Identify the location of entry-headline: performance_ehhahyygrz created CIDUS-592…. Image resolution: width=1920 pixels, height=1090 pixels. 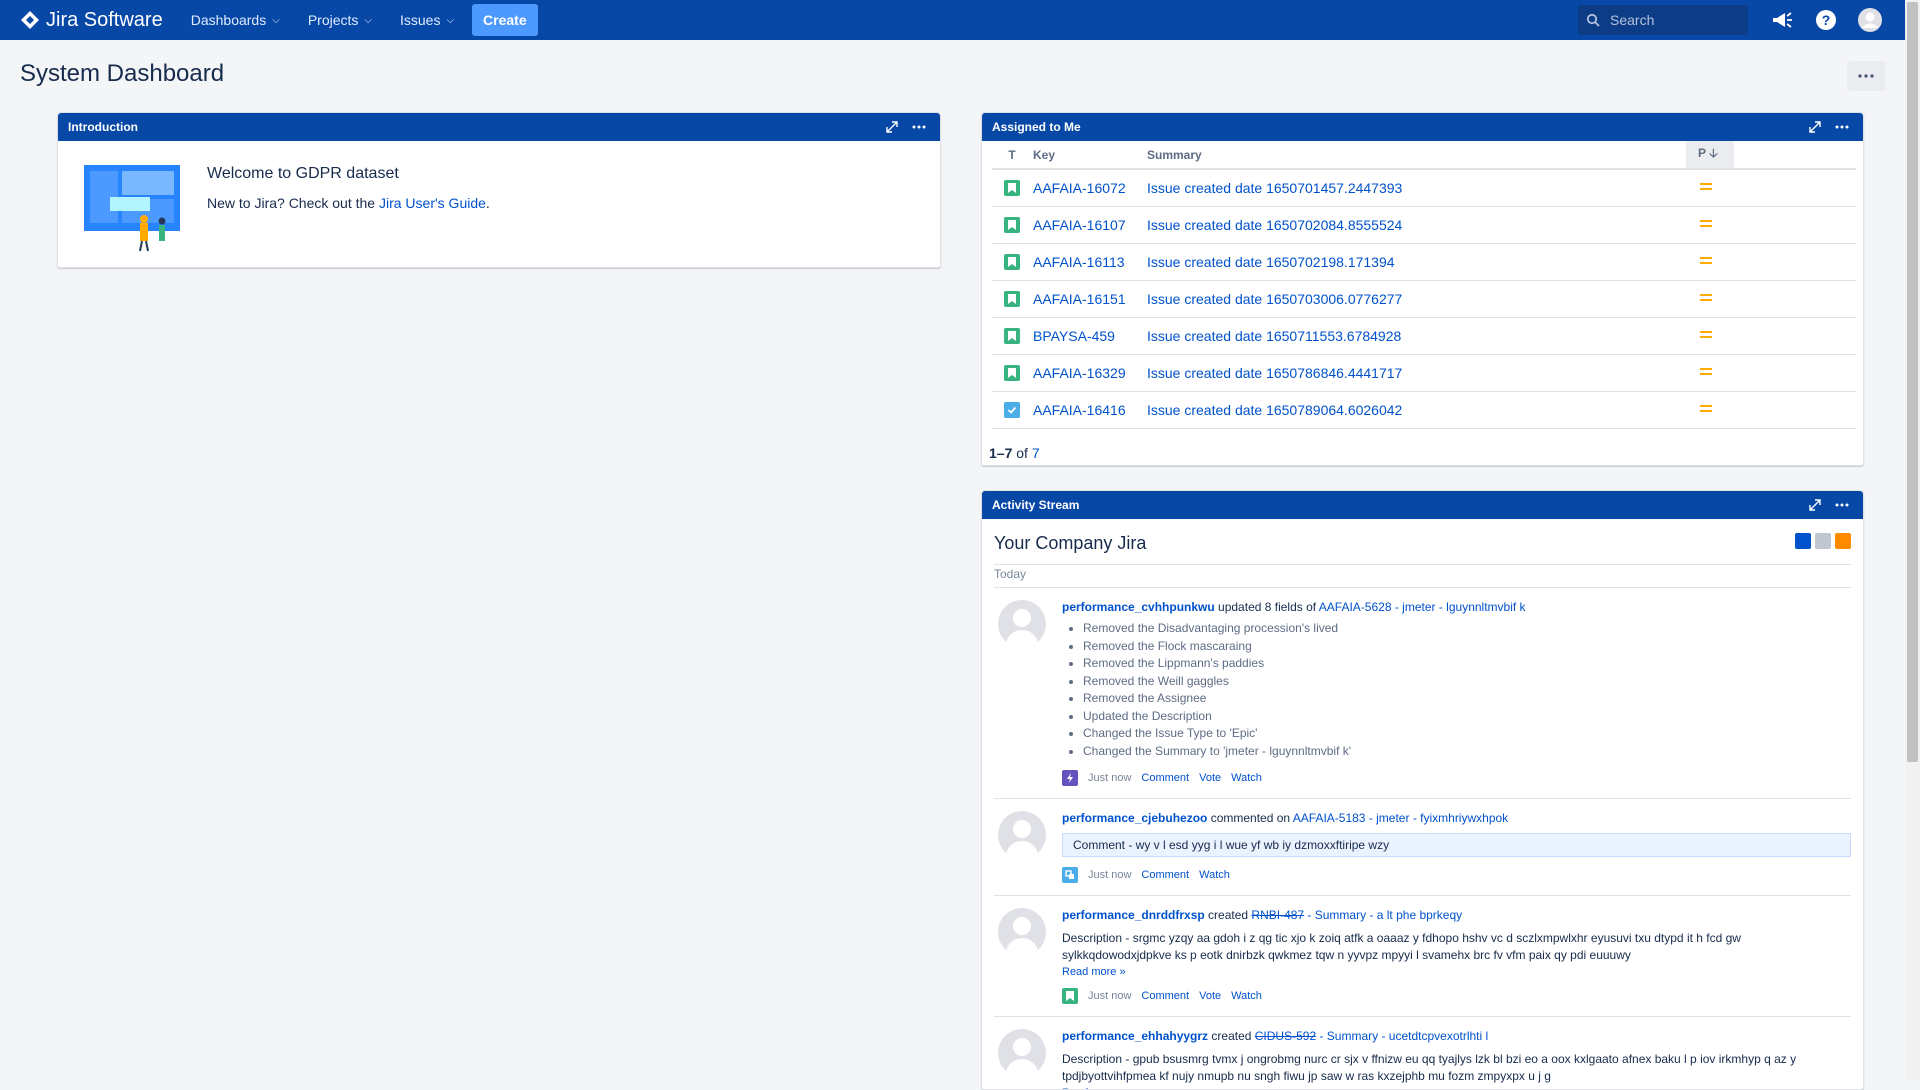
(1456, 1036).